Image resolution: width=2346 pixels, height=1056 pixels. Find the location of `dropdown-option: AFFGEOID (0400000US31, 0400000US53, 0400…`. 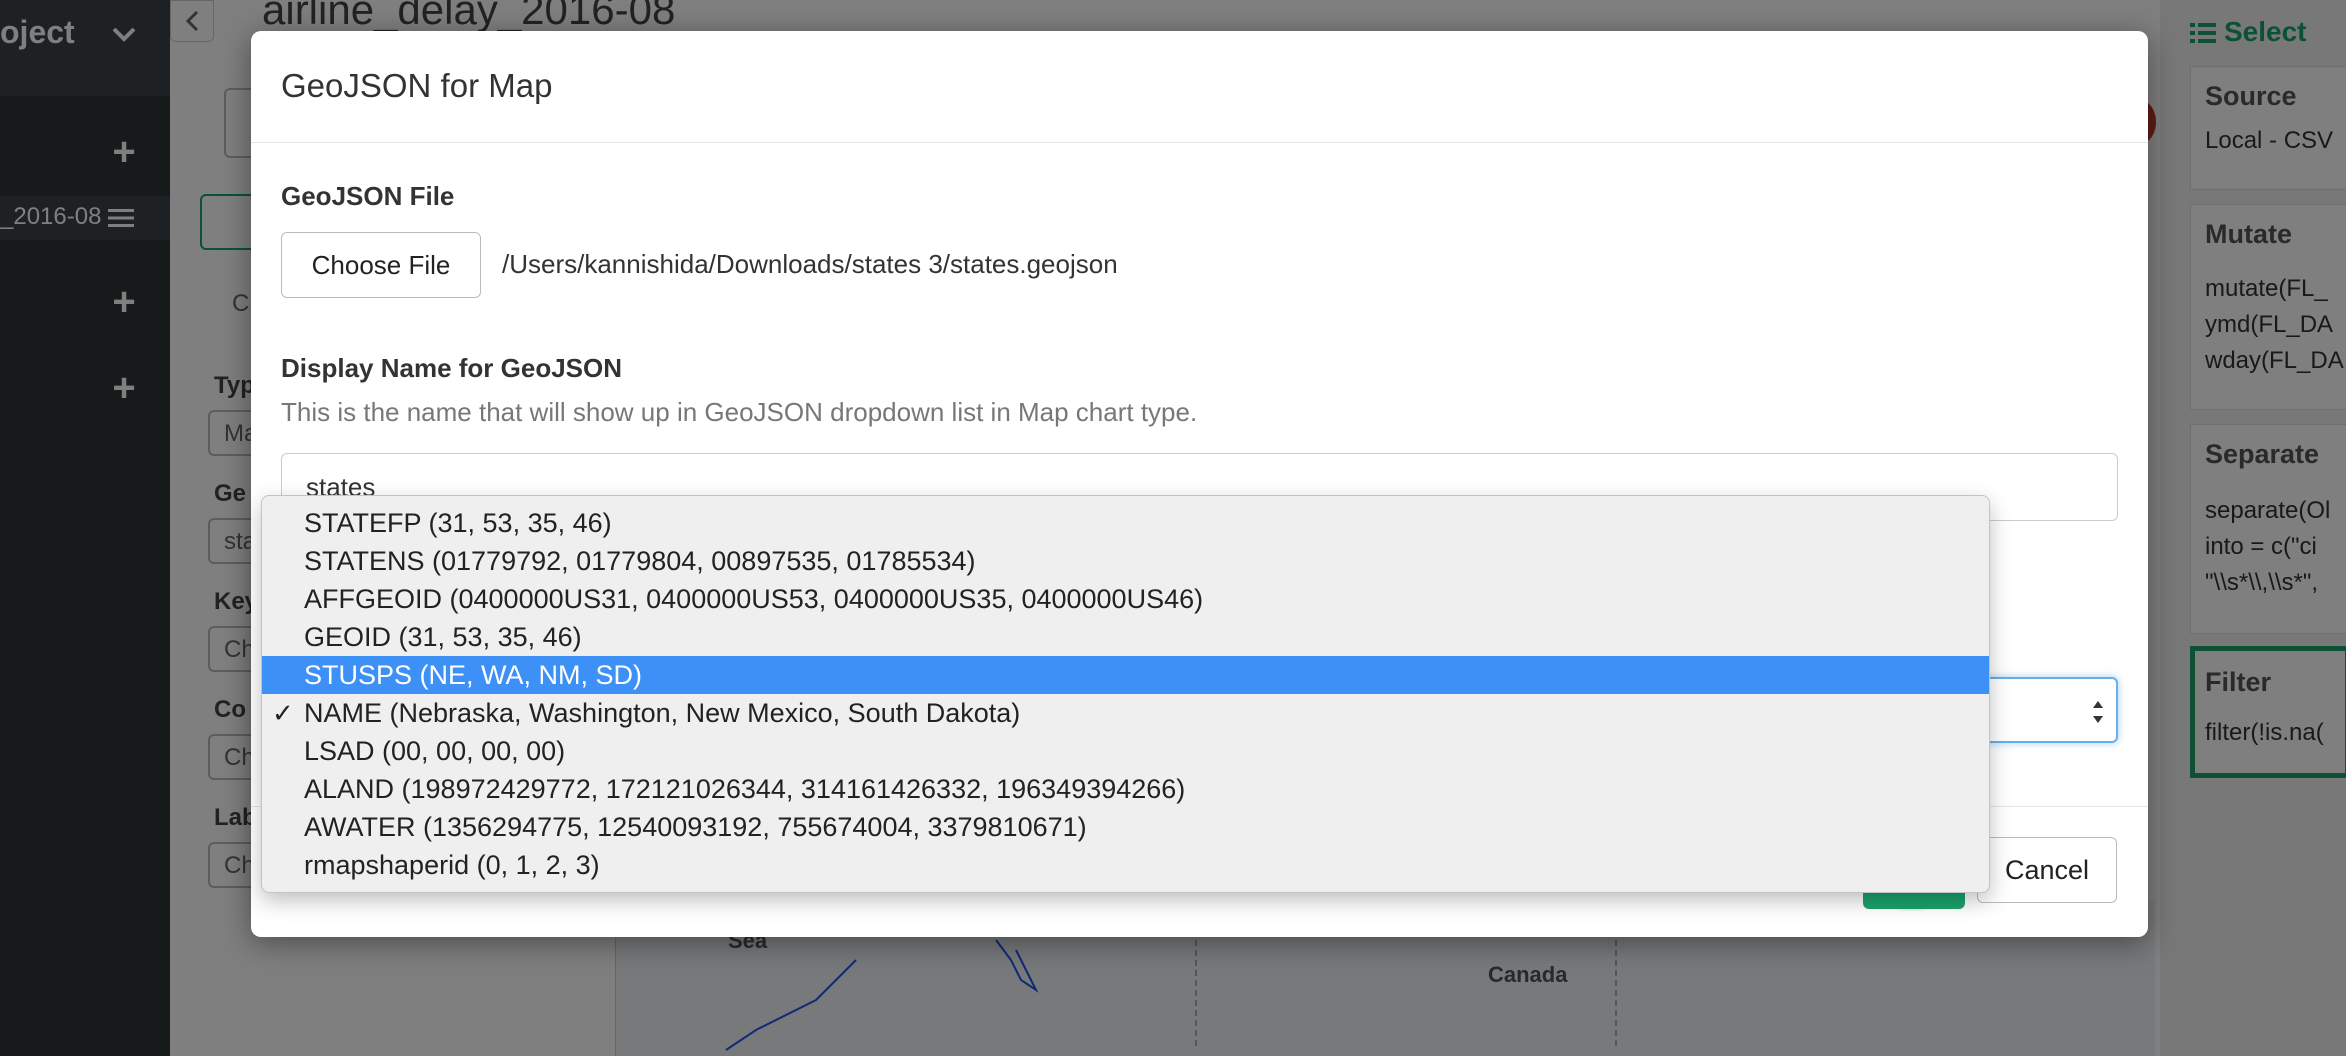

dropdown-option: AFFGEOID (0400000US31, 0400000US53, 0400… is located at coordinates (1125, 599).